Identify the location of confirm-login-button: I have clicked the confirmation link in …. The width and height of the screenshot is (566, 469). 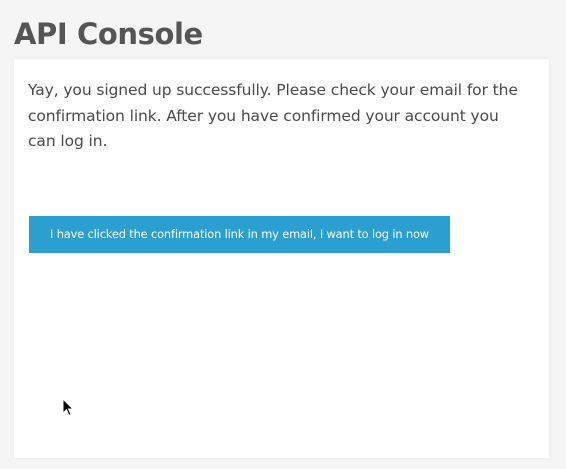
(239, 234).